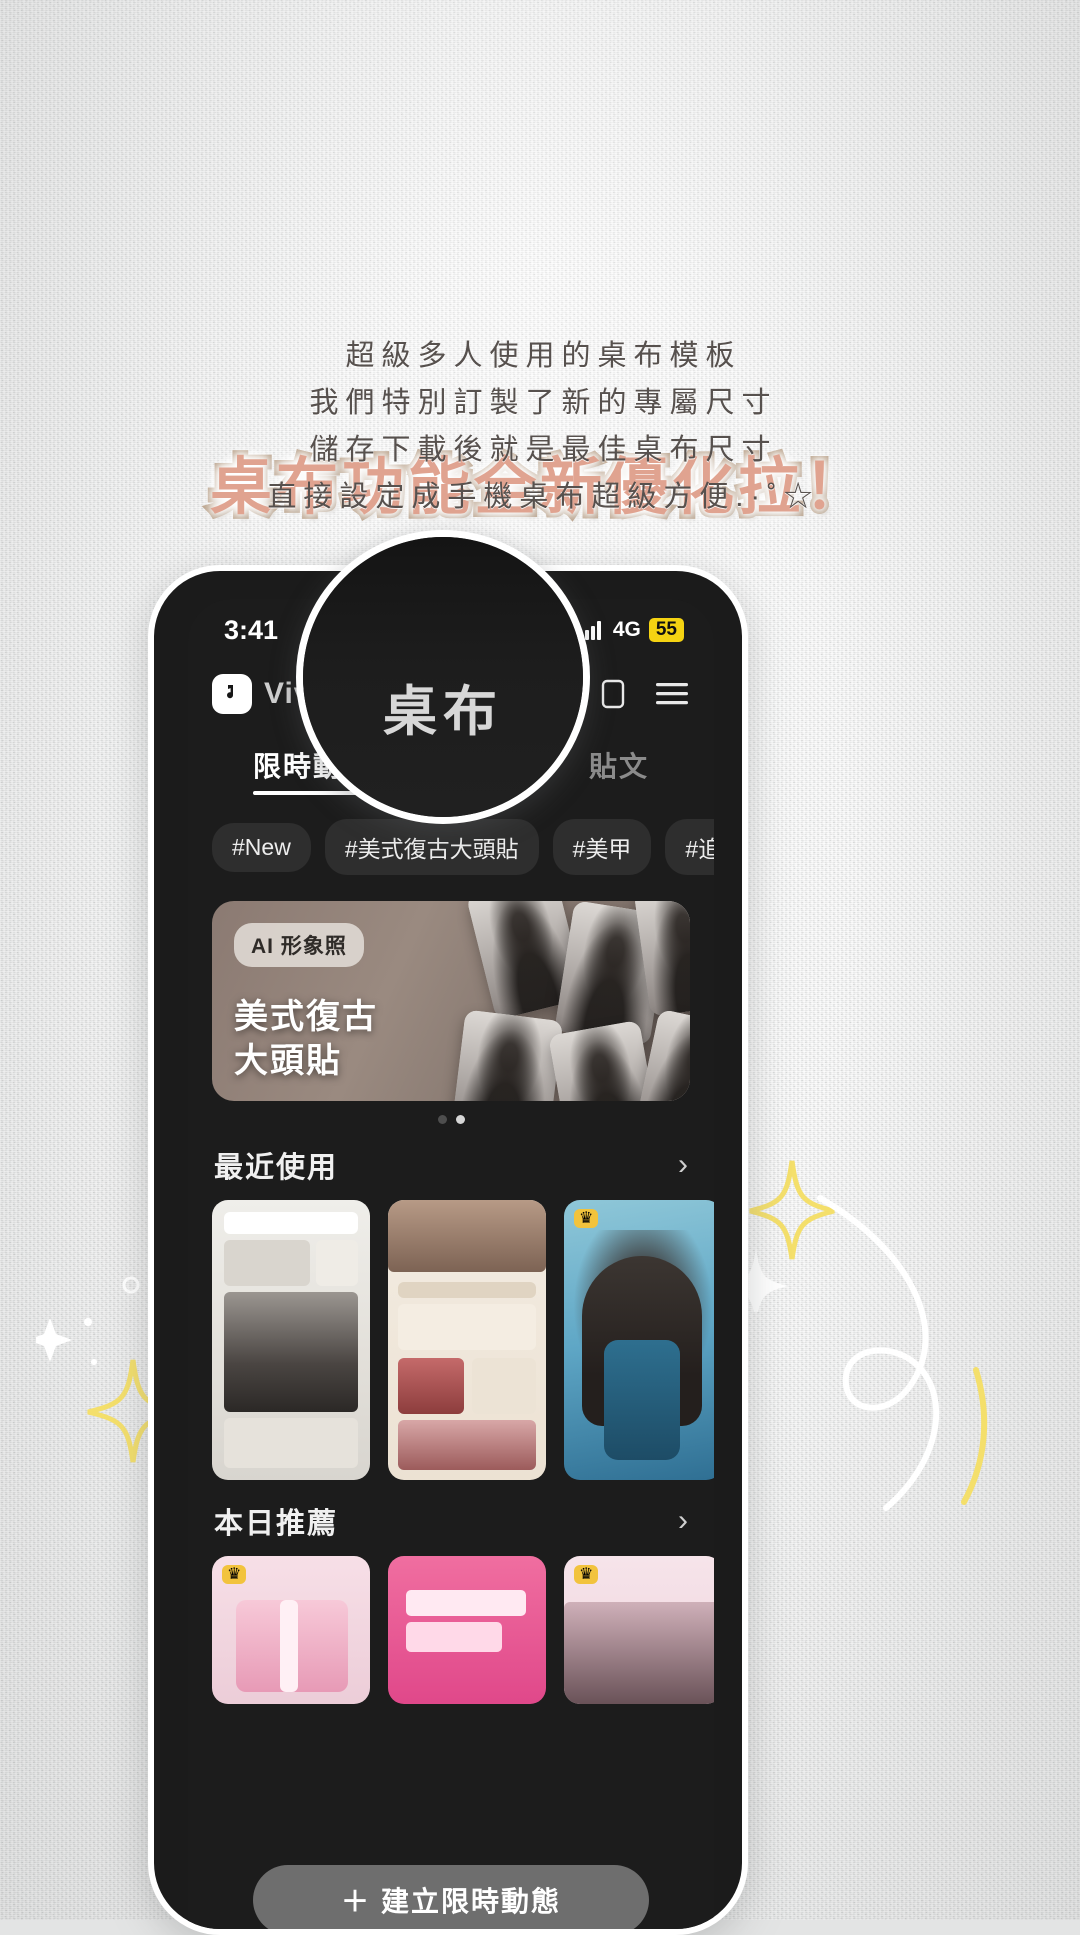  I want to click on create-story-button: ＋ 建立限時動態, so click(451, 1897).